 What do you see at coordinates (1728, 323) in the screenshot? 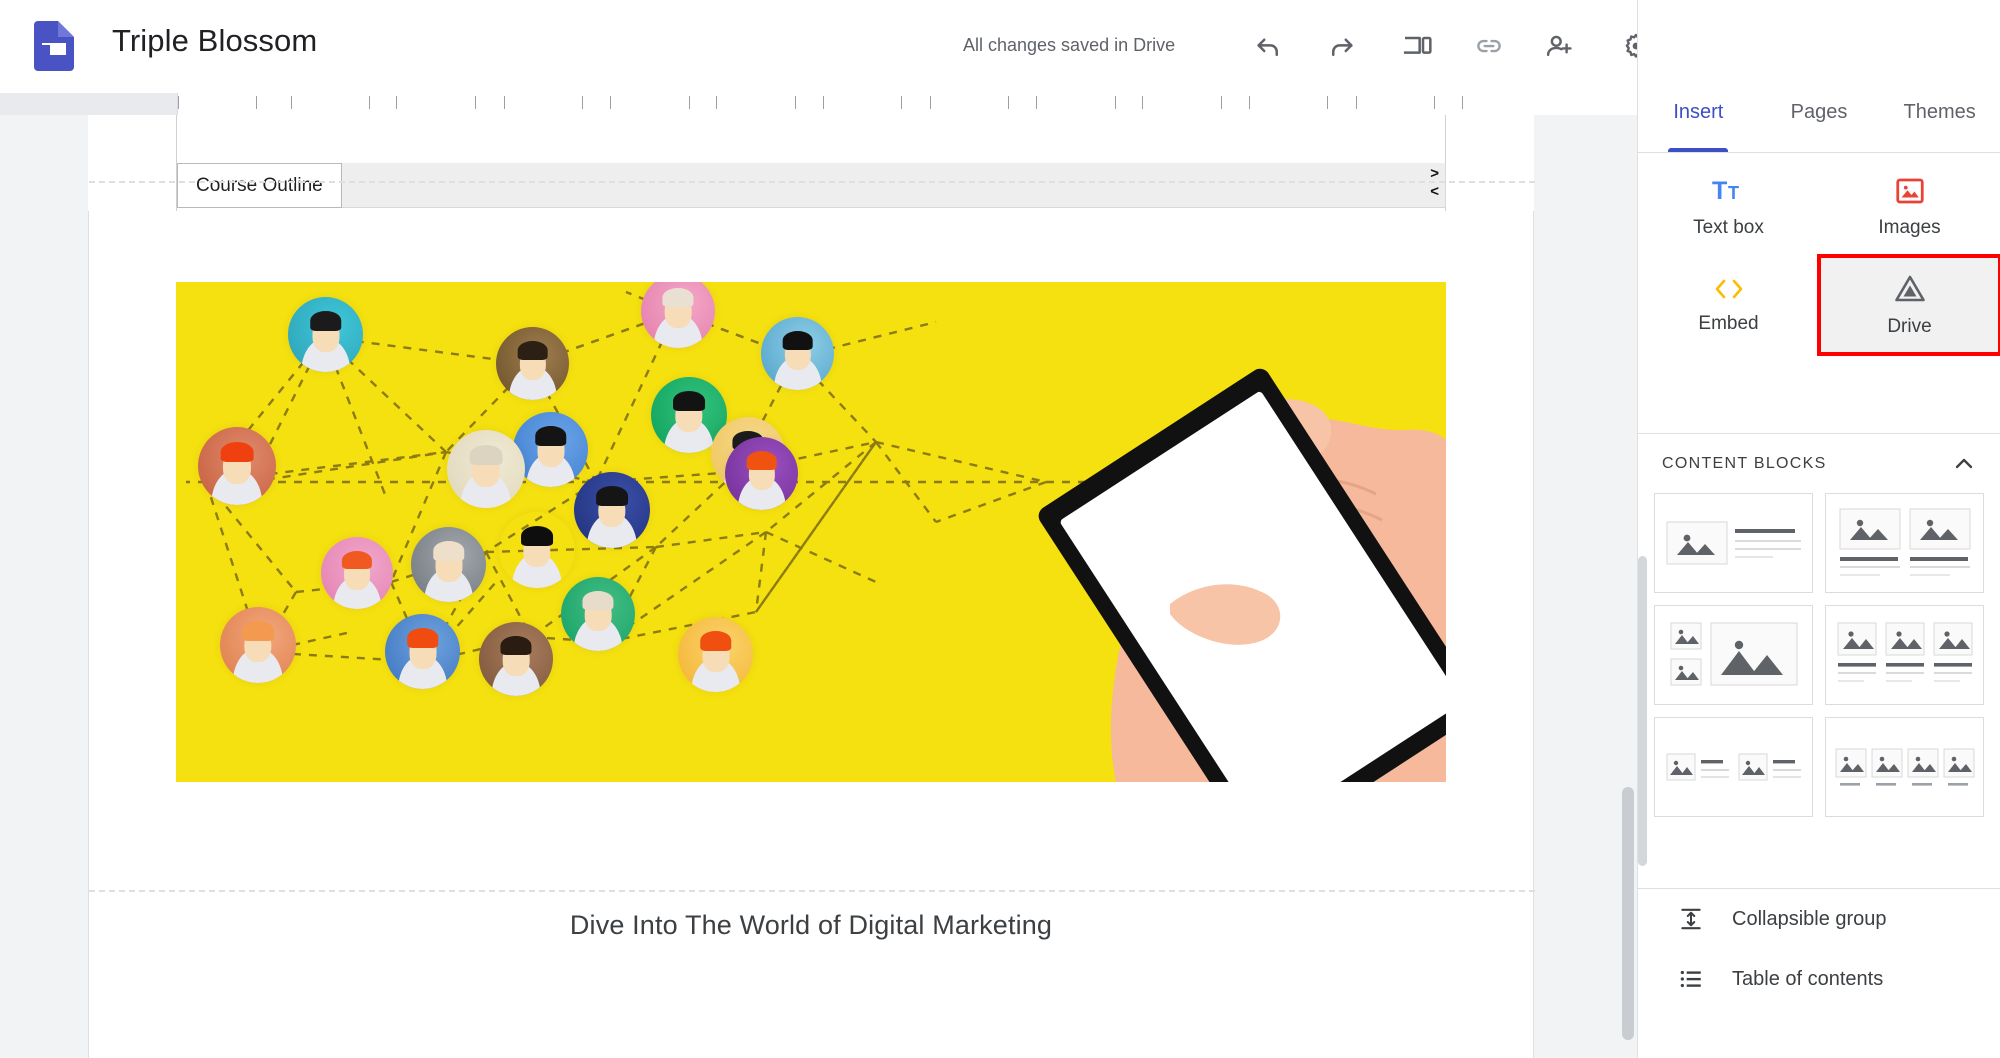
I see `insert-item-label: Embed` at bounding box center [1728, 323].